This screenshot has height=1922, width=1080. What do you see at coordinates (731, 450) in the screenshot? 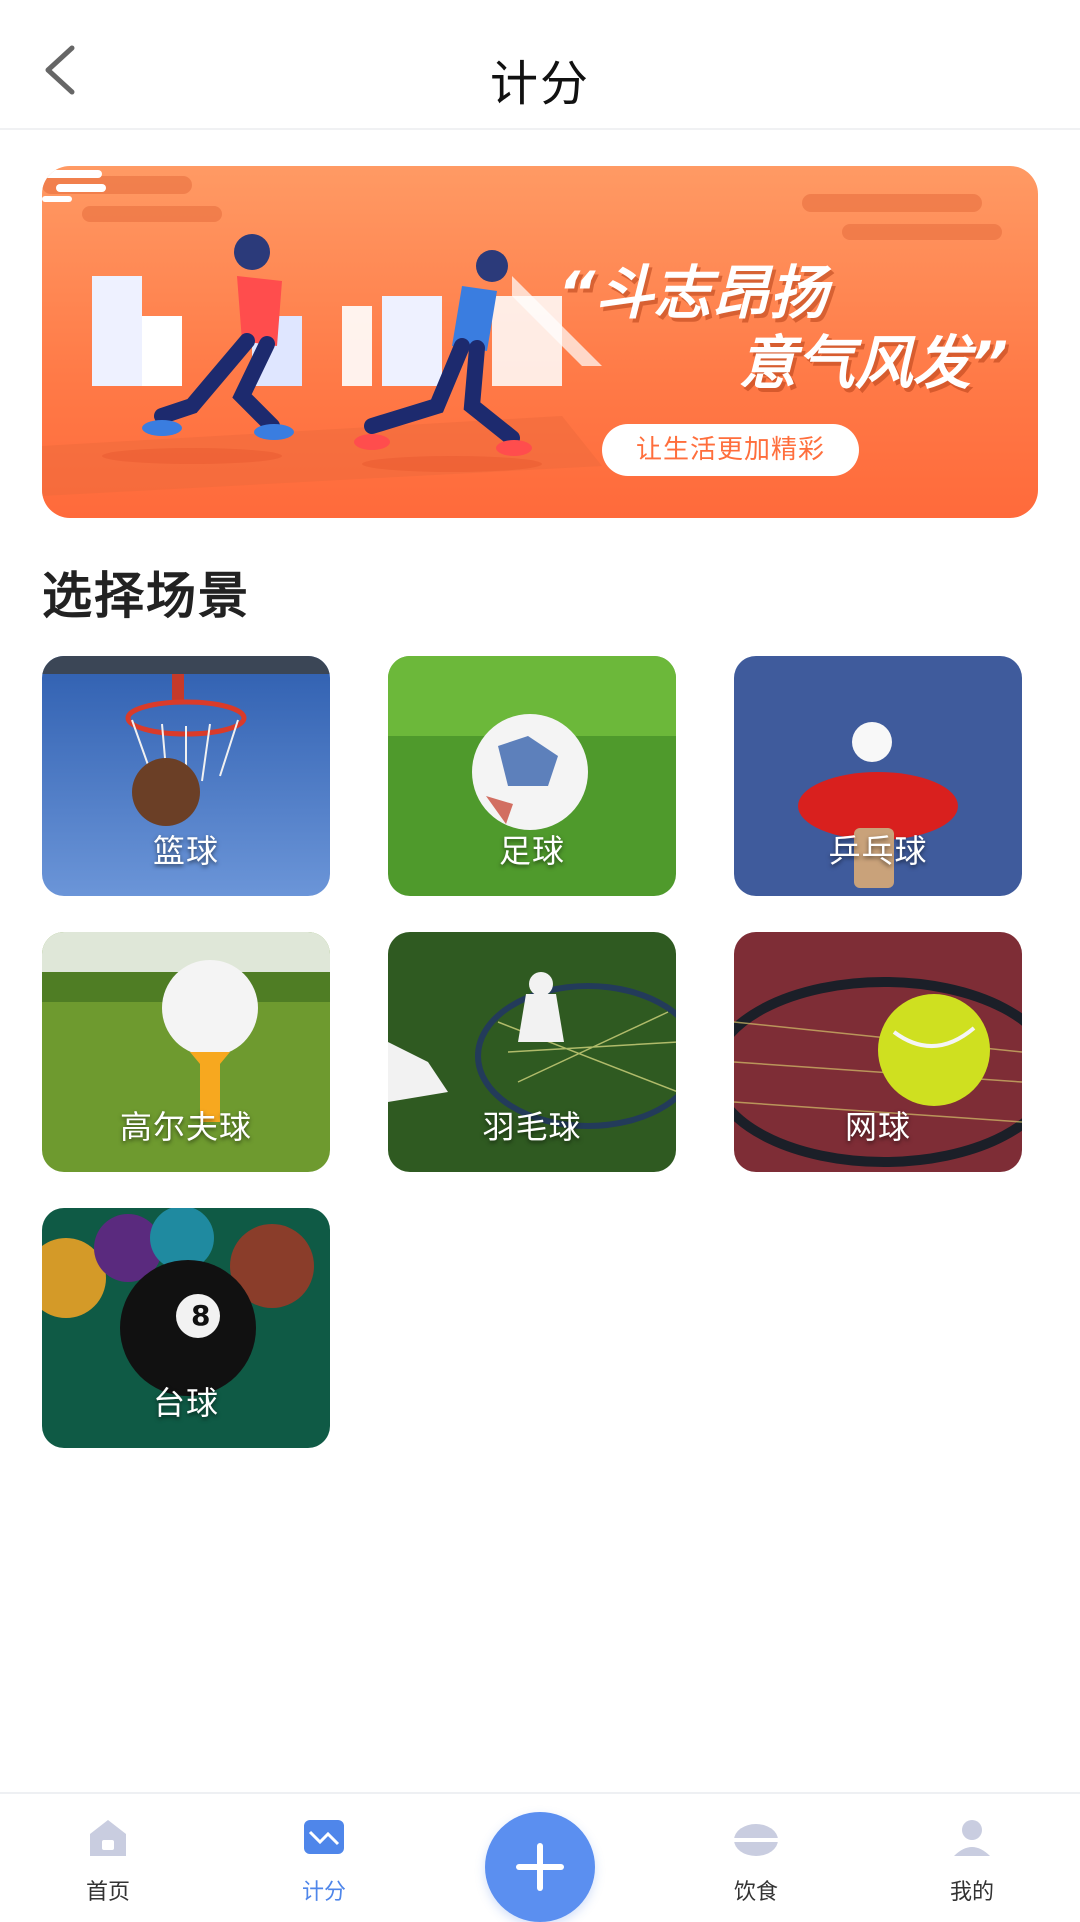
I see `banner-tagline: 让生活更加精彩` at bounding box center [731, 450].